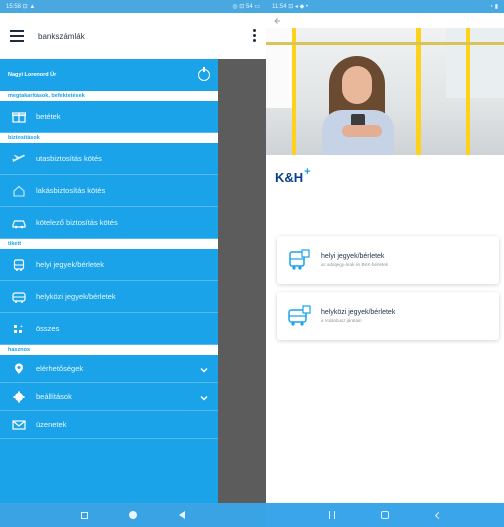 The width and height of the screenshot is (504, 527). What do you see at coordinates (278, 21) in the screenshot?
I see `back-arrow-icon` at bounding box center [278, 21].